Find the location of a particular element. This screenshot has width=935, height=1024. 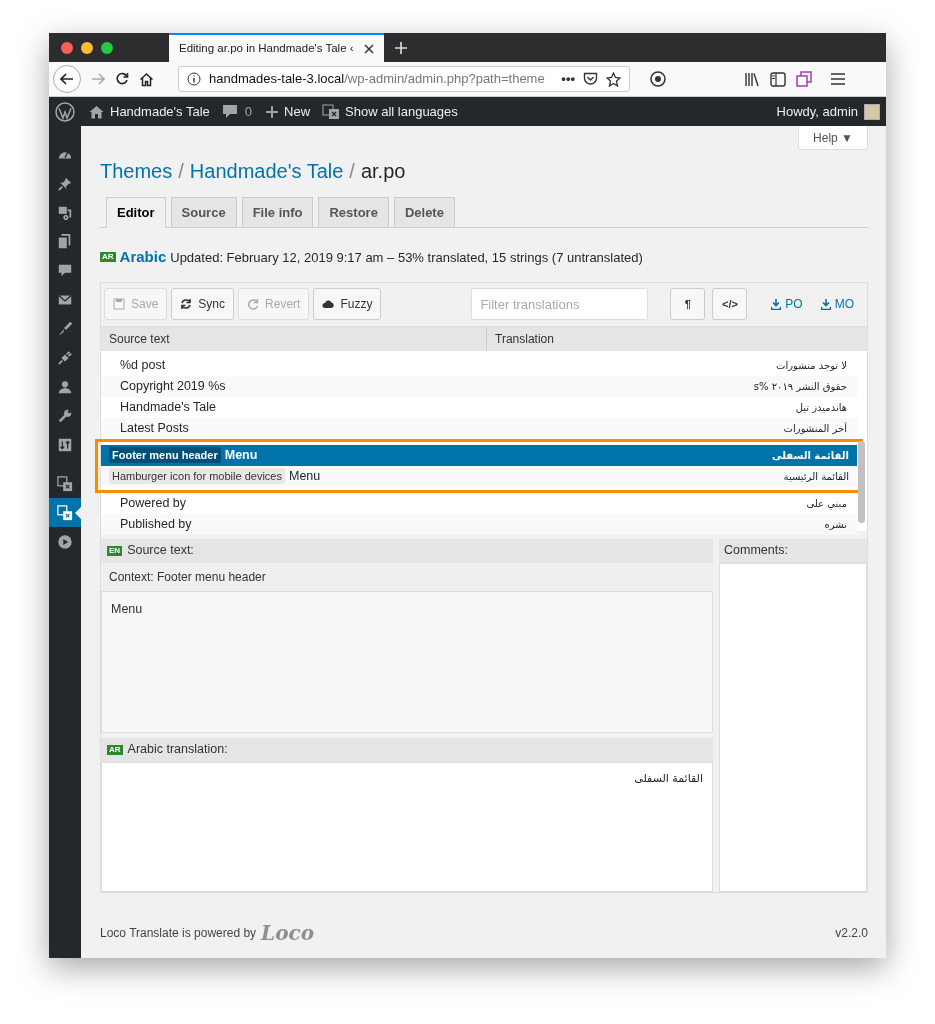

page-actions-button: ••• is located at coordinates (568, 79).